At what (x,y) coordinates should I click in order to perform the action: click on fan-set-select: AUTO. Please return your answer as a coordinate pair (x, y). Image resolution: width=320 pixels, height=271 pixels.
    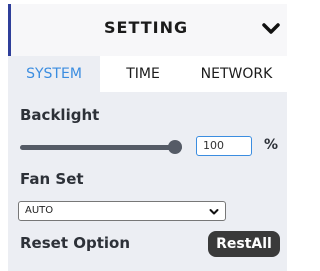
    Looking at the image, I should click on (122, 211).